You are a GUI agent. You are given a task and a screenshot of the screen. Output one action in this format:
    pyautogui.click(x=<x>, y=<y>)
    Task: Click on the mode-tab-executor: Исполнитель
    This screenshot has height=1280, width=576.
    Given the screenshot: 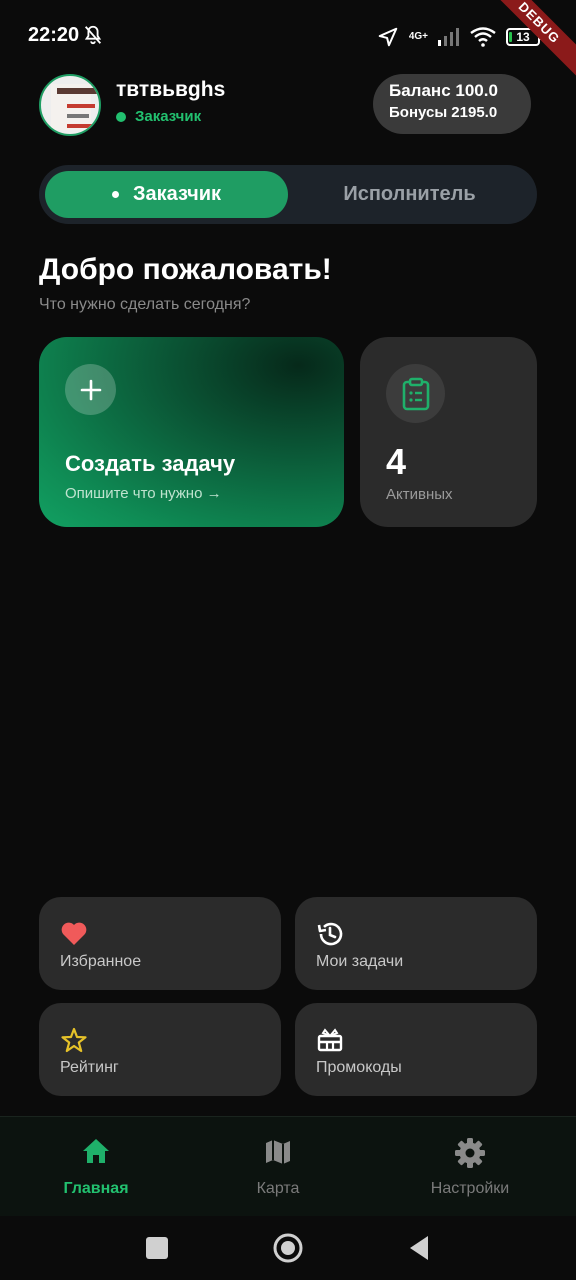 What is the action you would take?
    pyautogui.click(x=409, y=194)
    